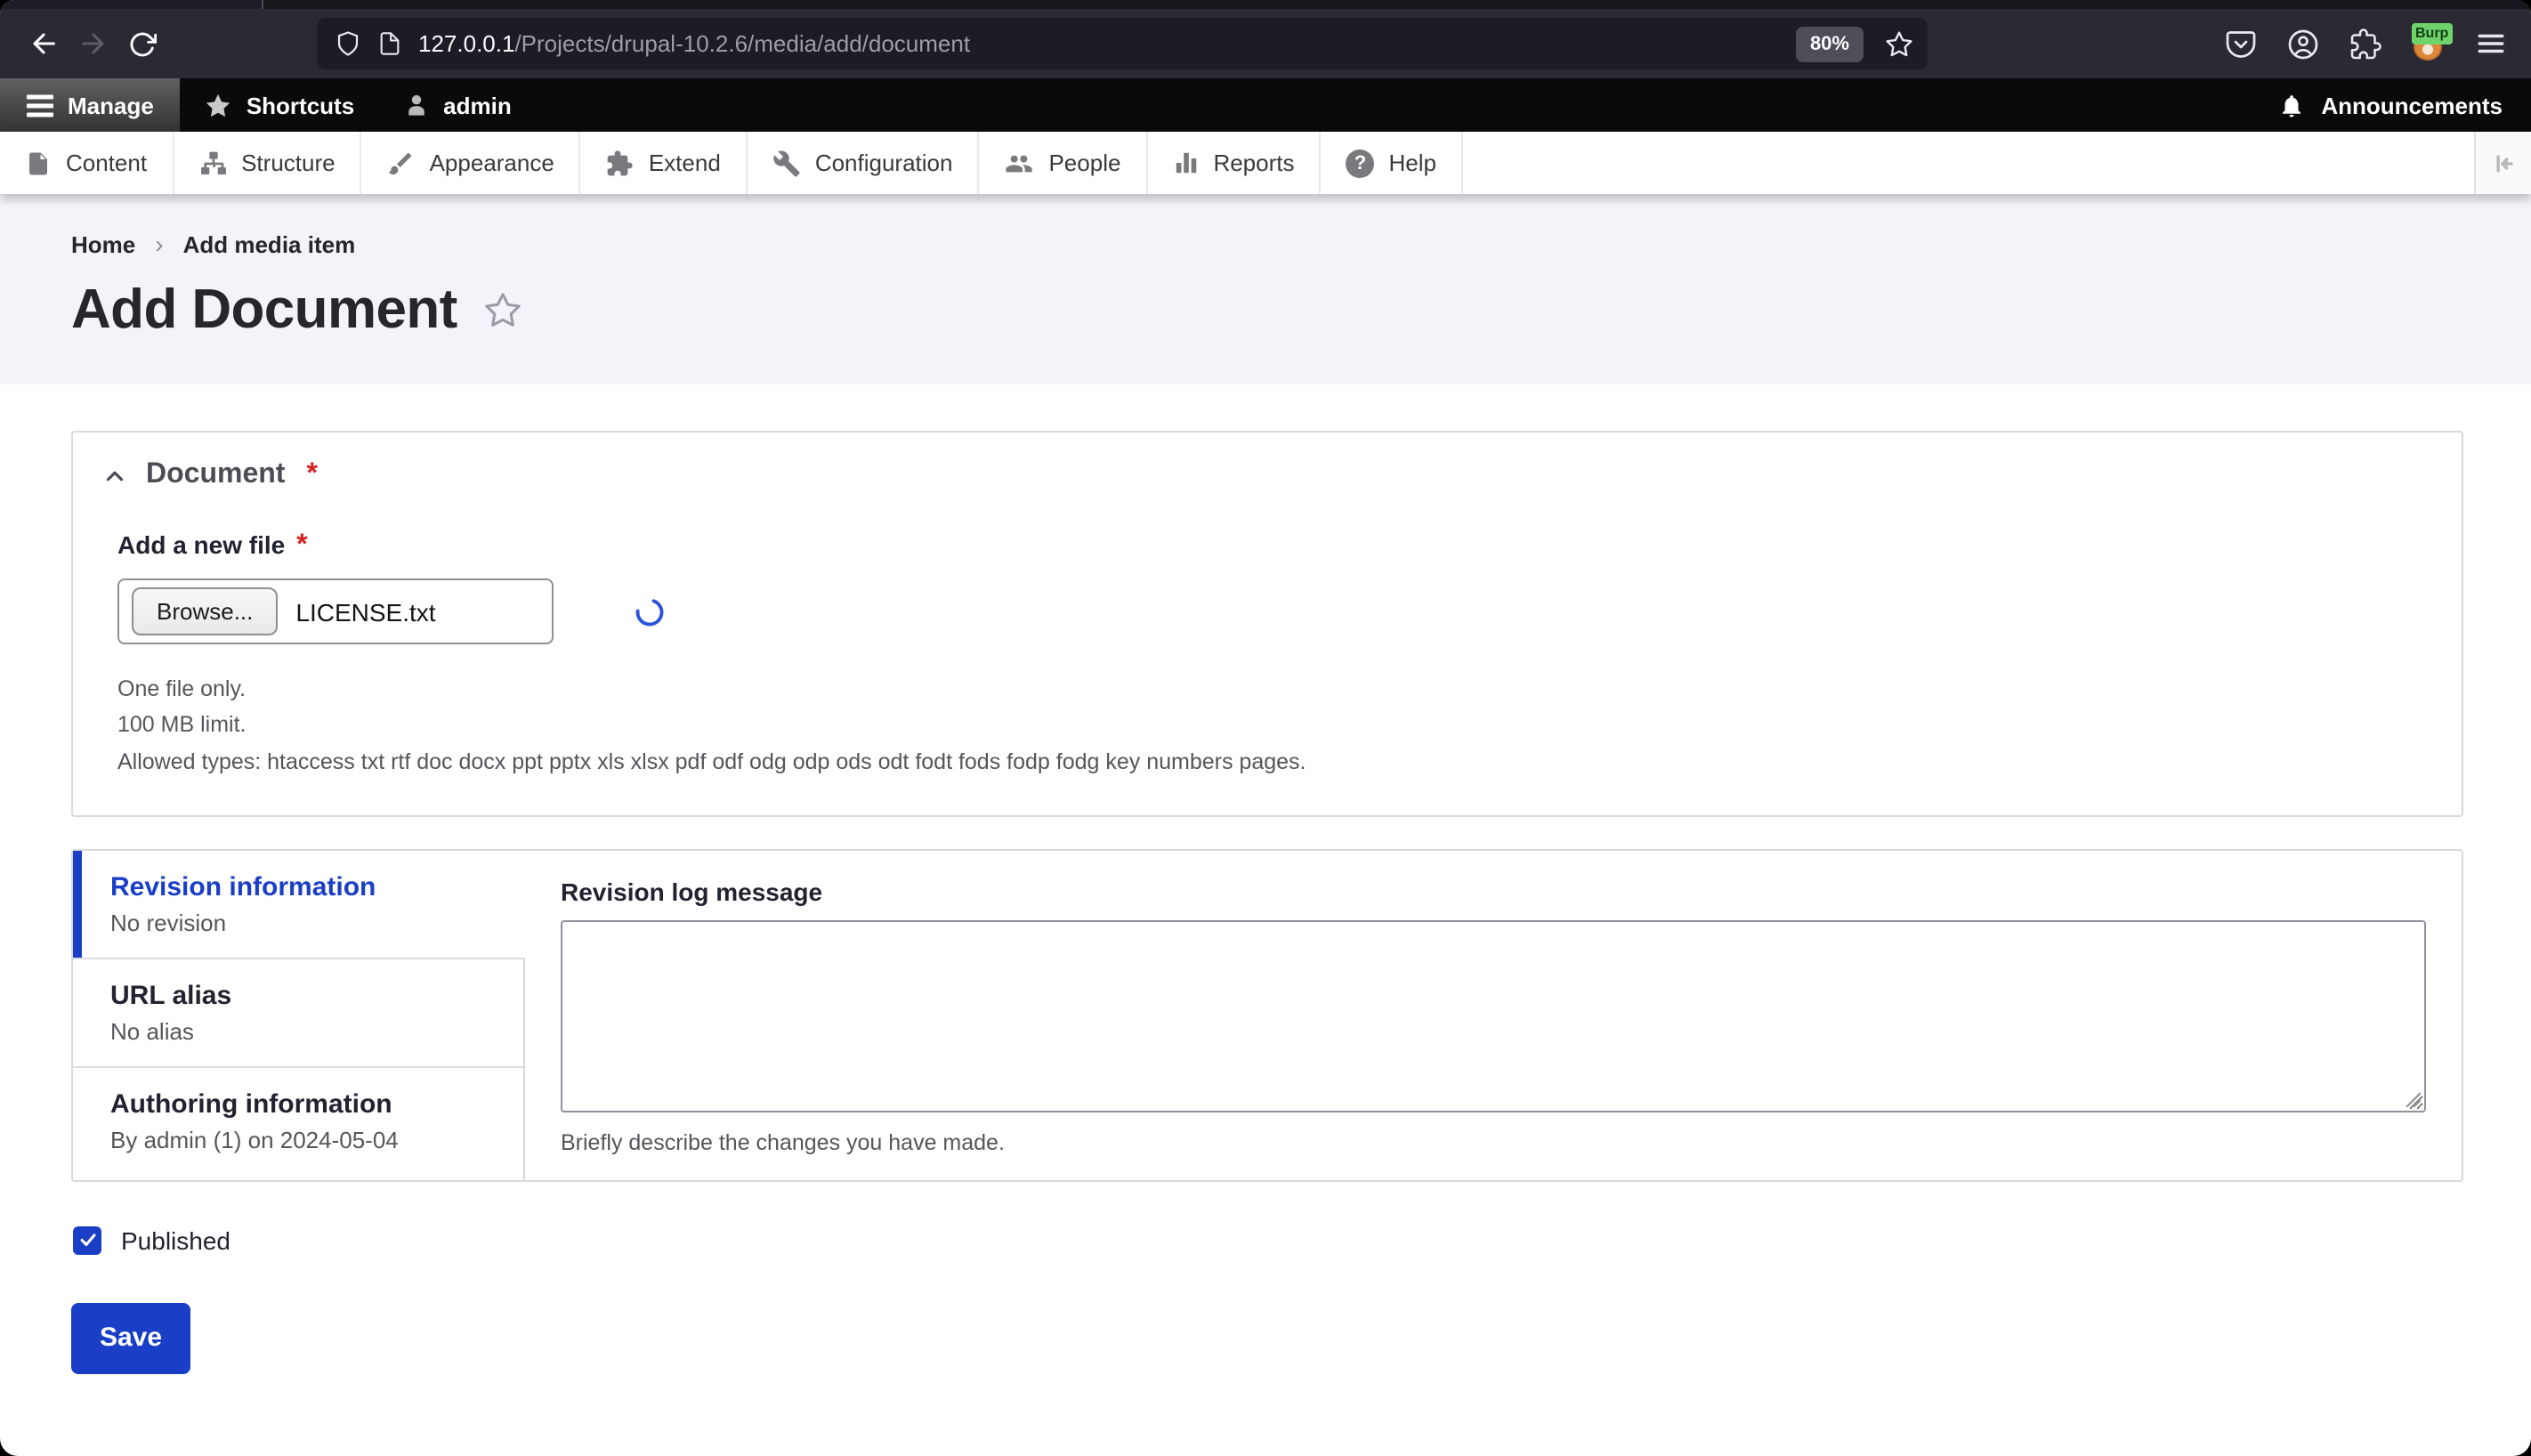 Image resolution: width=2531 pixels, height=1456 pixels. What do you see at coordinates (201, 544) in the screenshot?
I see `file-field-label: Add a new file` at bounding box center [201, 544].